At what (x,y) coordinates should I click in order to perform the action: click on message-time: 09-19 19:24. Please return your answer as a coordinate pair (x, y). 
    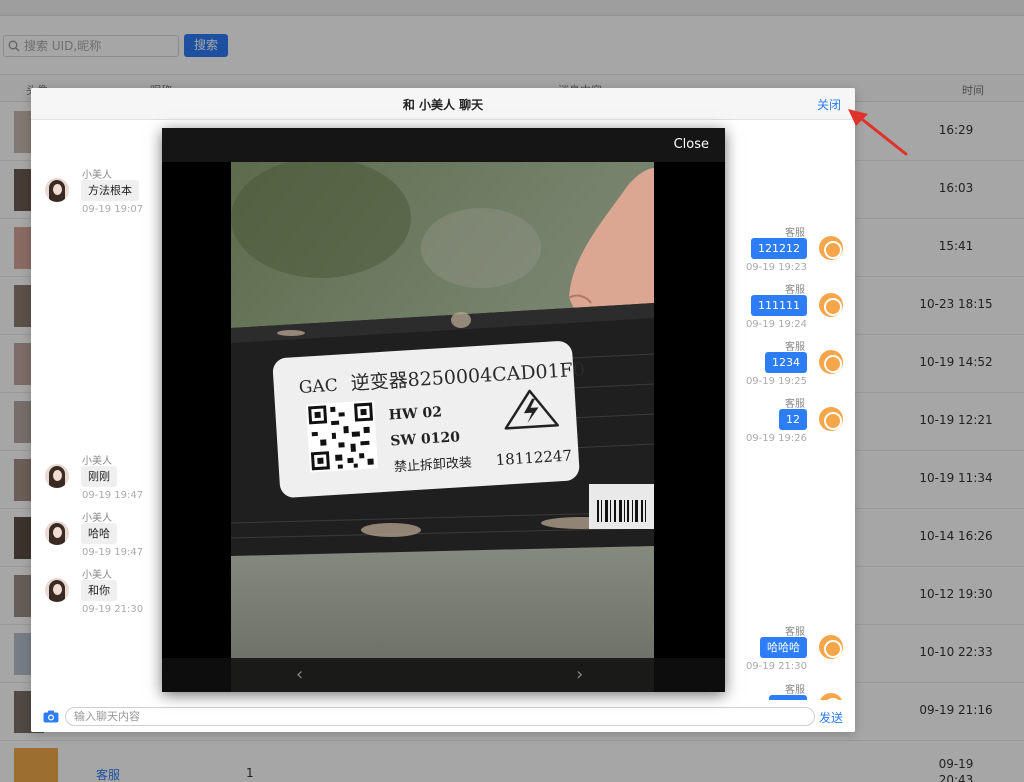
    Looking at the image, I should click on (776, 324).